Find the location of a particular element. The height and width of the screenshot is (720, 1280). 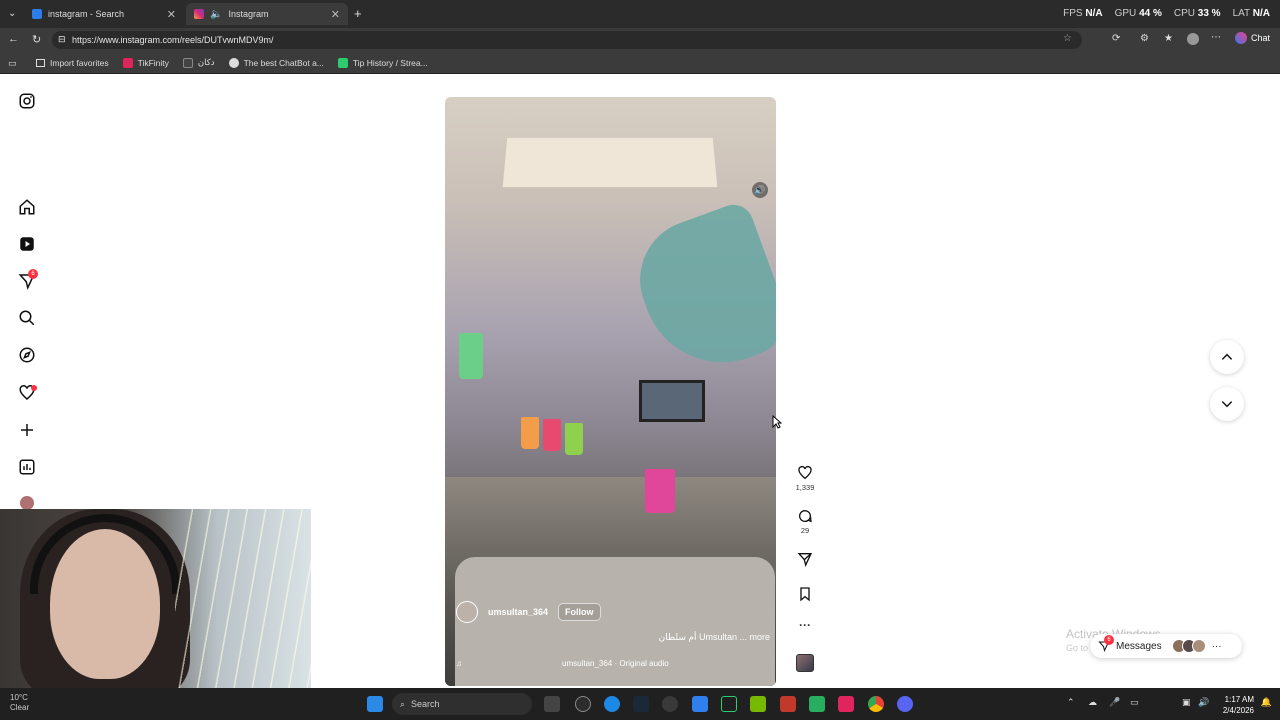

previous-reel-button is located at coordinates (1227, 357).